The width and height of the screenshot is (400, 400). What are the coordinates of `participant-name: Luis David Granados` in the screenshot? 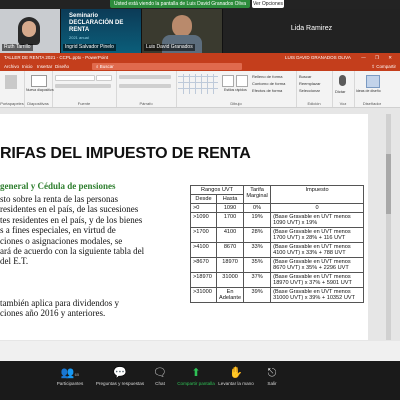 It's located at (169, 47).